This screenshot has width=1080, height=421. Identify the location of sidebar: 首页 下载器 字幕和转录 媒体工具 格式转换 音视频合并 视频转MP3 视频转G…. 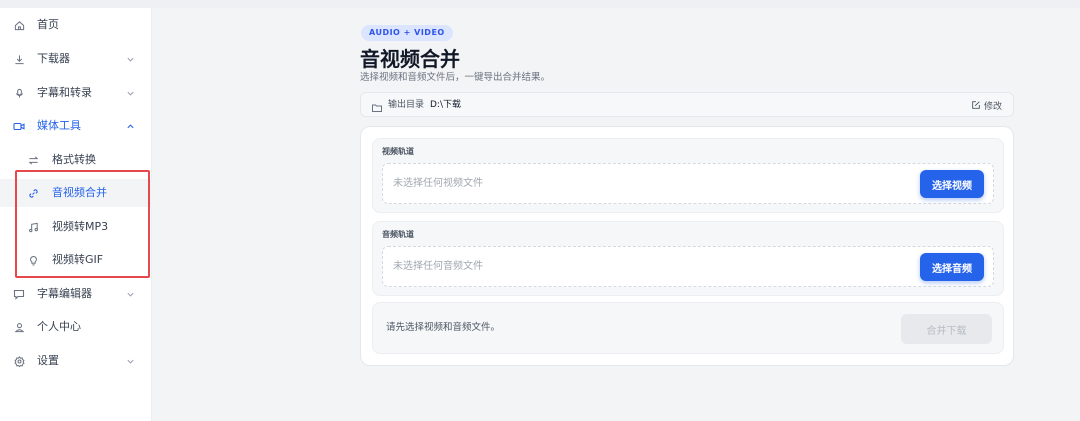
(76, 214).